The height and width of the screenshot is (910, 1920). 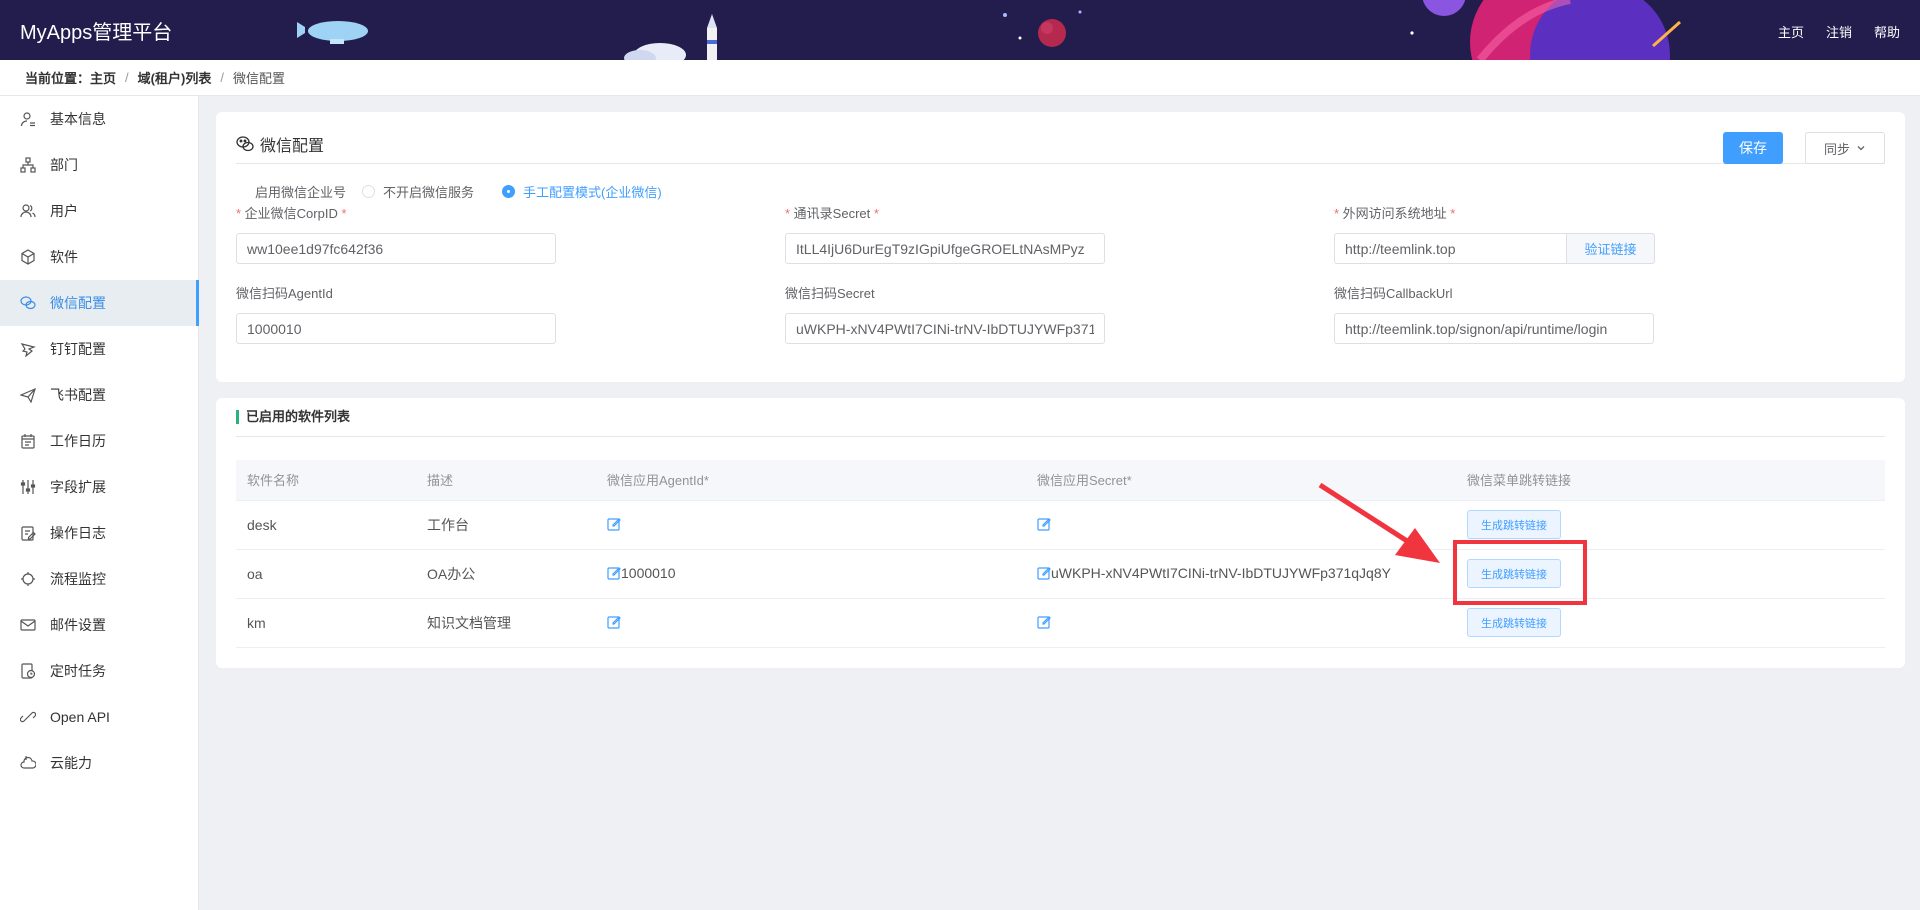 I want to click on sidebar-item-label: 钉钉配置, so click(x=78, y=349).